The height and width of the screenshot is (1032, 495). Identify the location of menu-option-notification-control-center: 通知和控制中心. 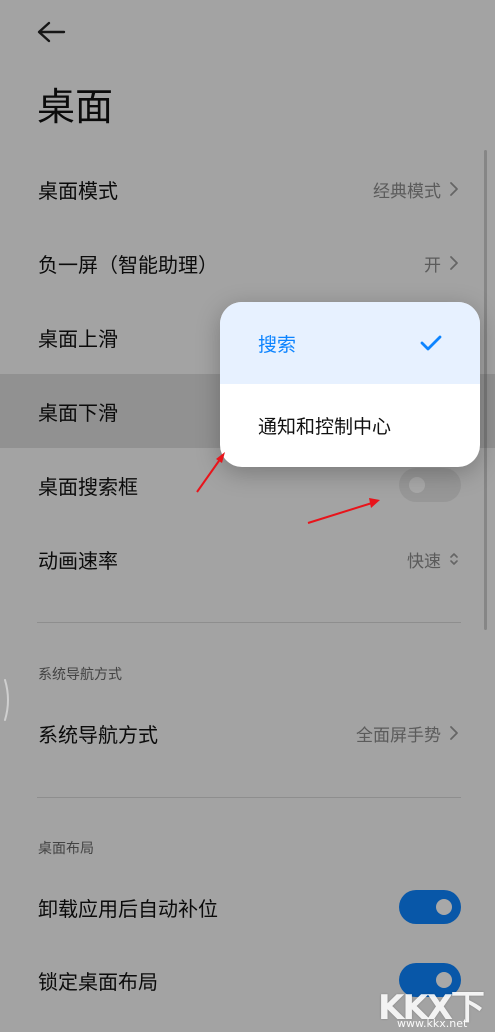
(350, 425).